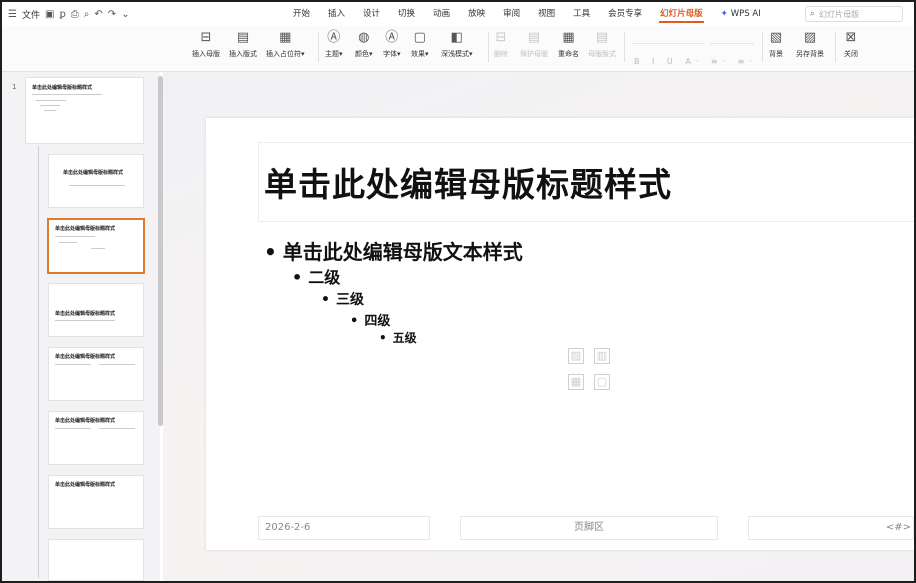 Image resolution: width=916 pixels, height=583 pixels. I want to click on font-size-select, so click(732, 38).